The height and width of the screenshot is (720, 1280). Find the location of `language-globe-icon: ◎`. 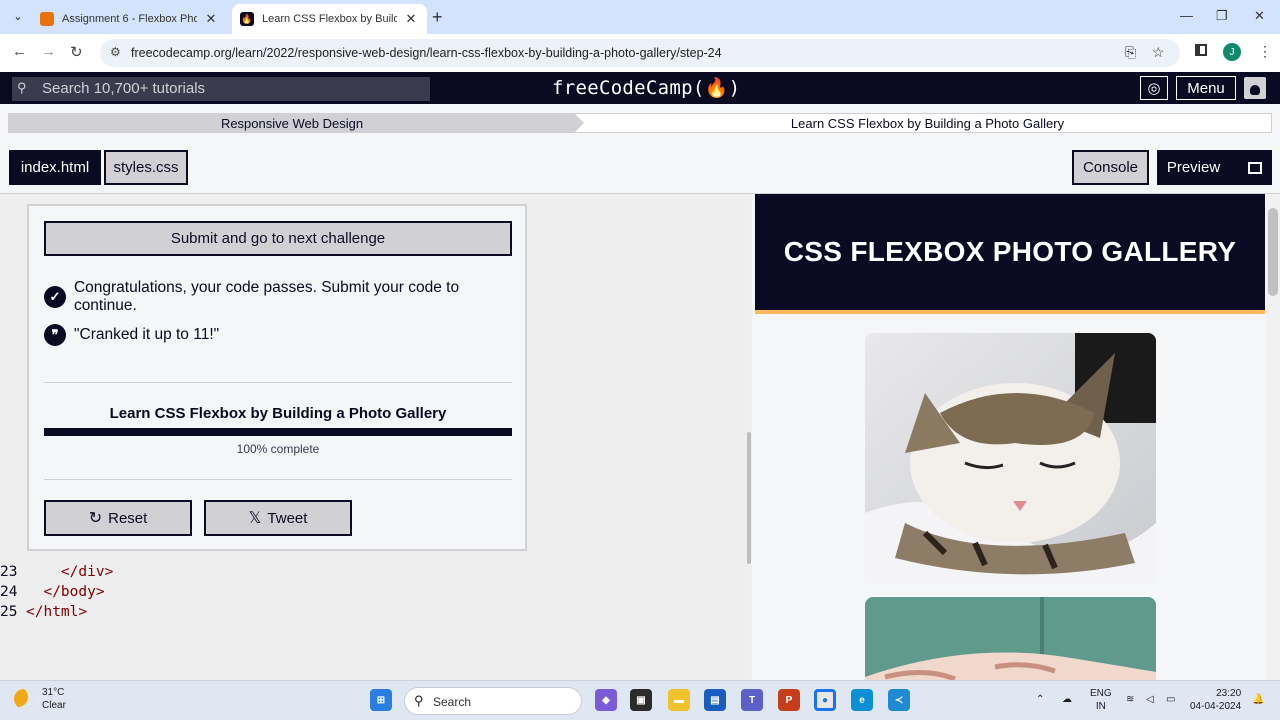

language-globe-icon: ◎ is located at coordinates (1154, 88).